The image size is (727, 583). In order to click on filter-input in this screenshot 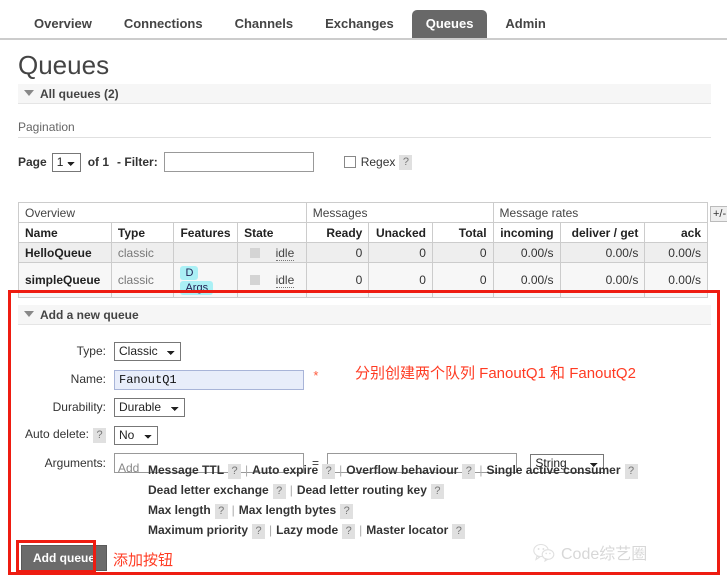, I will do `click(238, 162)`.